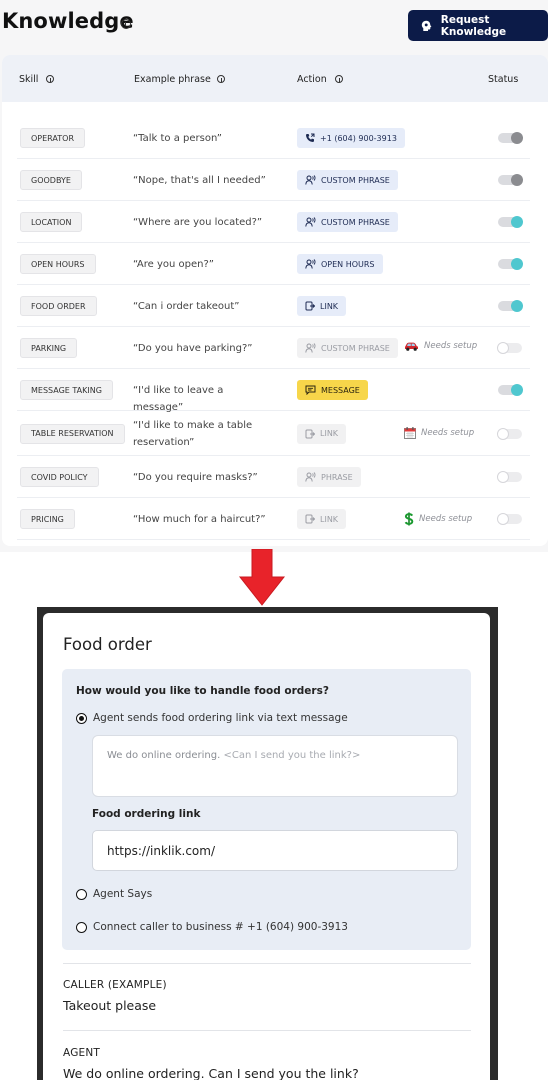 This screenshot has width=548, height=1080. Describe the element at coordinates (186, 306) in the screenshot. I see `example-phrase: “Can i order takeout”` at that location.